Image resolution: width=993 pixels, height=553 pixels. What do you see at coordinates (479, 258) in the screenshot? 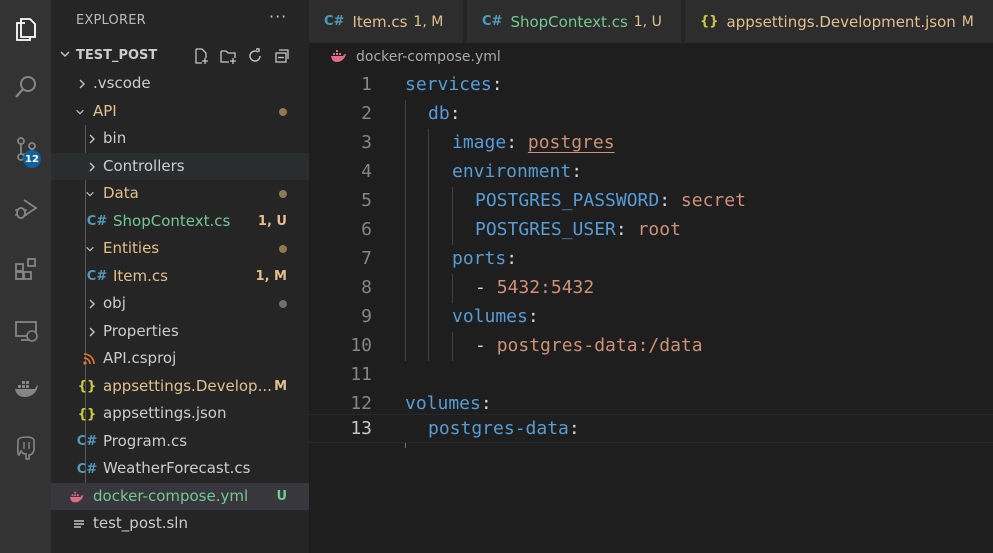
I see `yaml-key: ports` at bounding box center [479, 258].